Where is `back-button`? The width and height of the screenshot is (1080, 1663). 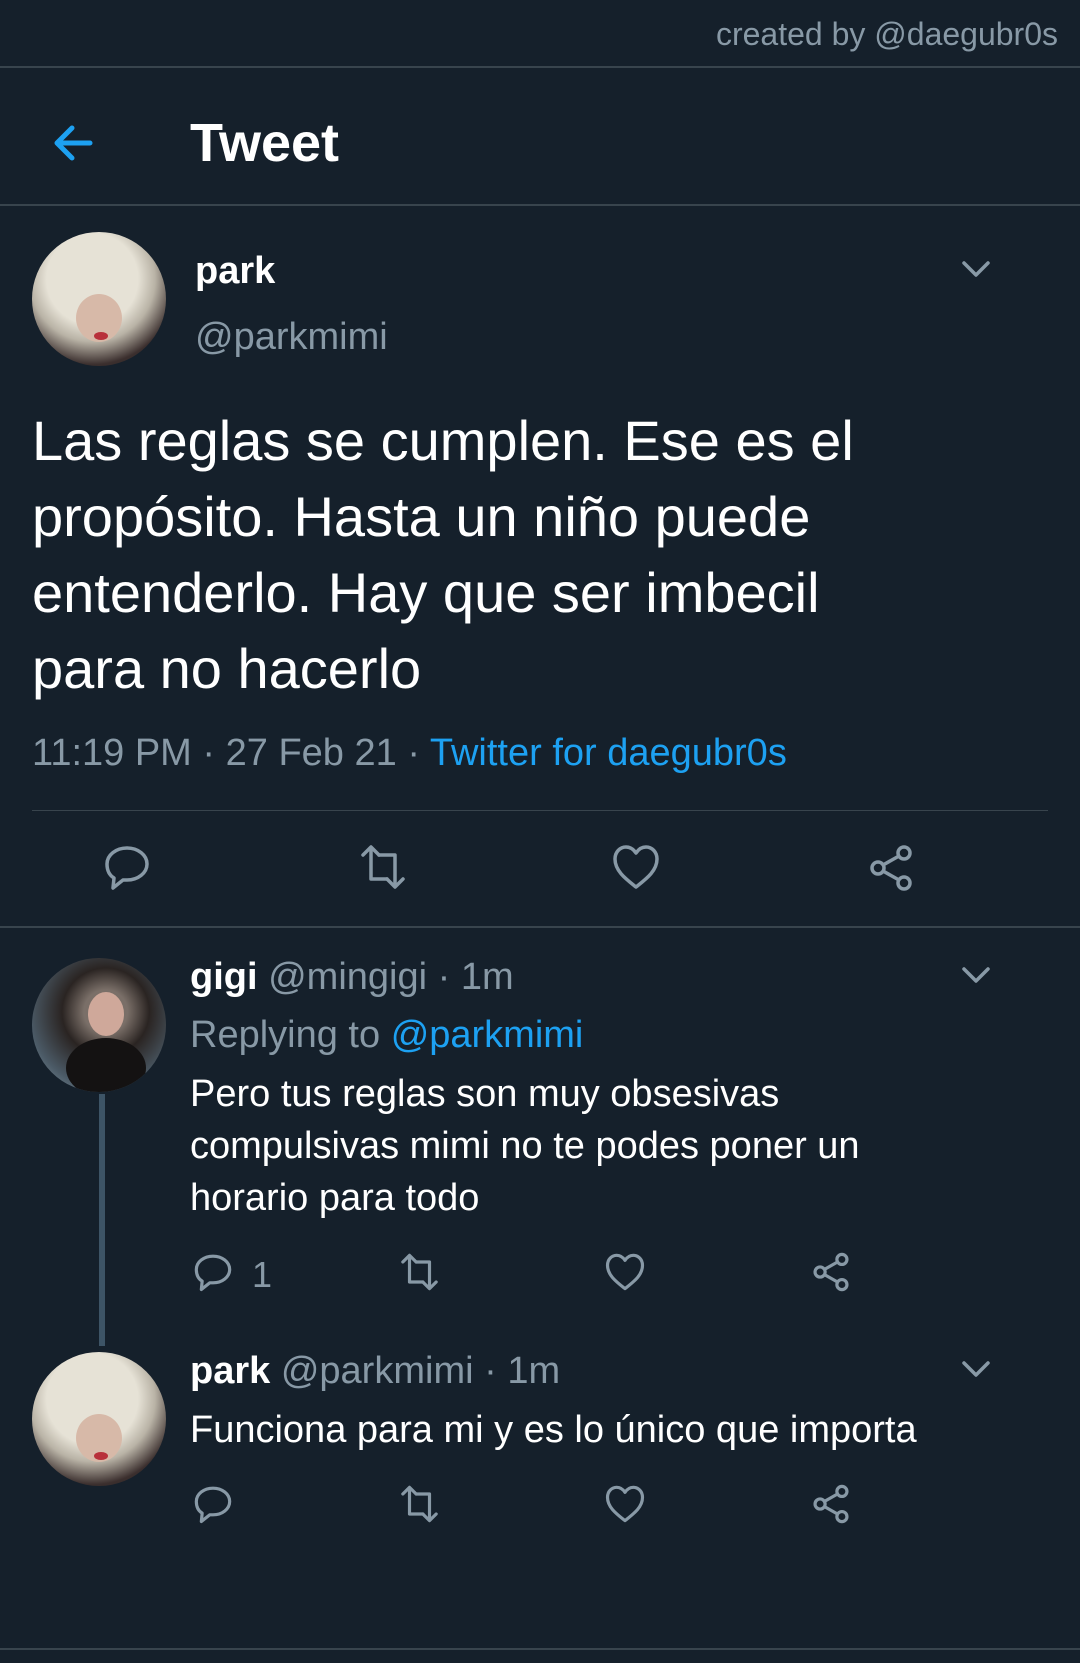 back-button is located at coordinates (74, 143).